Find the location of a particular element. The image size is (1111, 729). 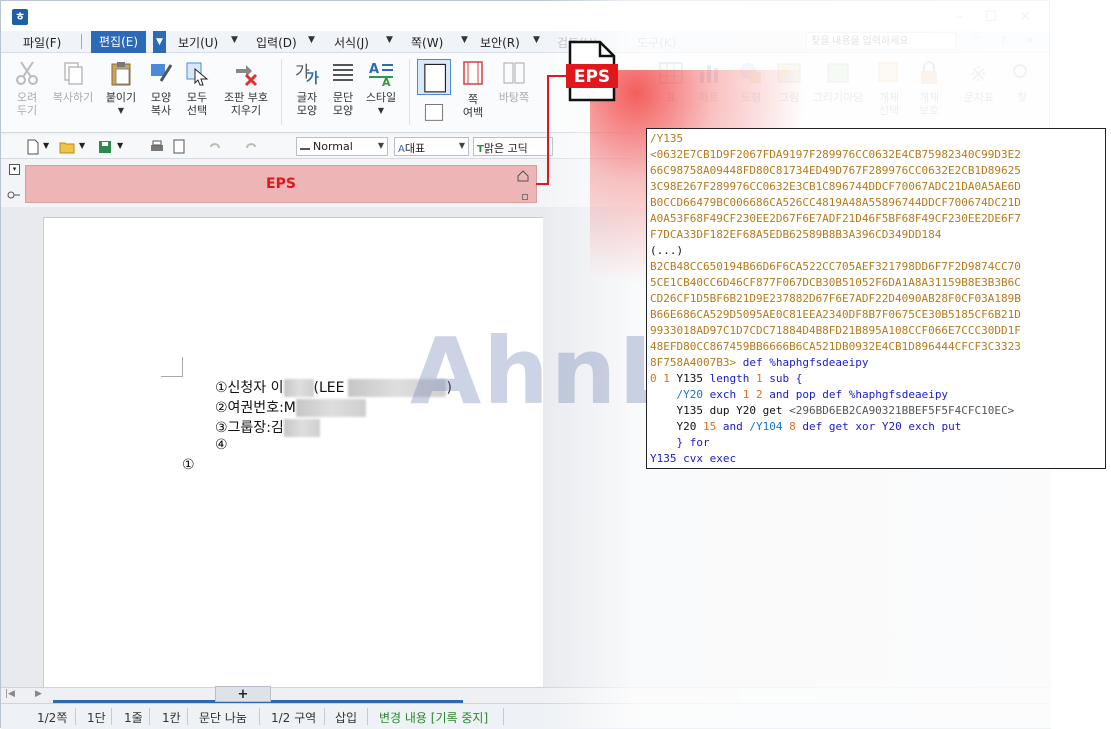

code-num: 1 is located at coordinates (759, 378).